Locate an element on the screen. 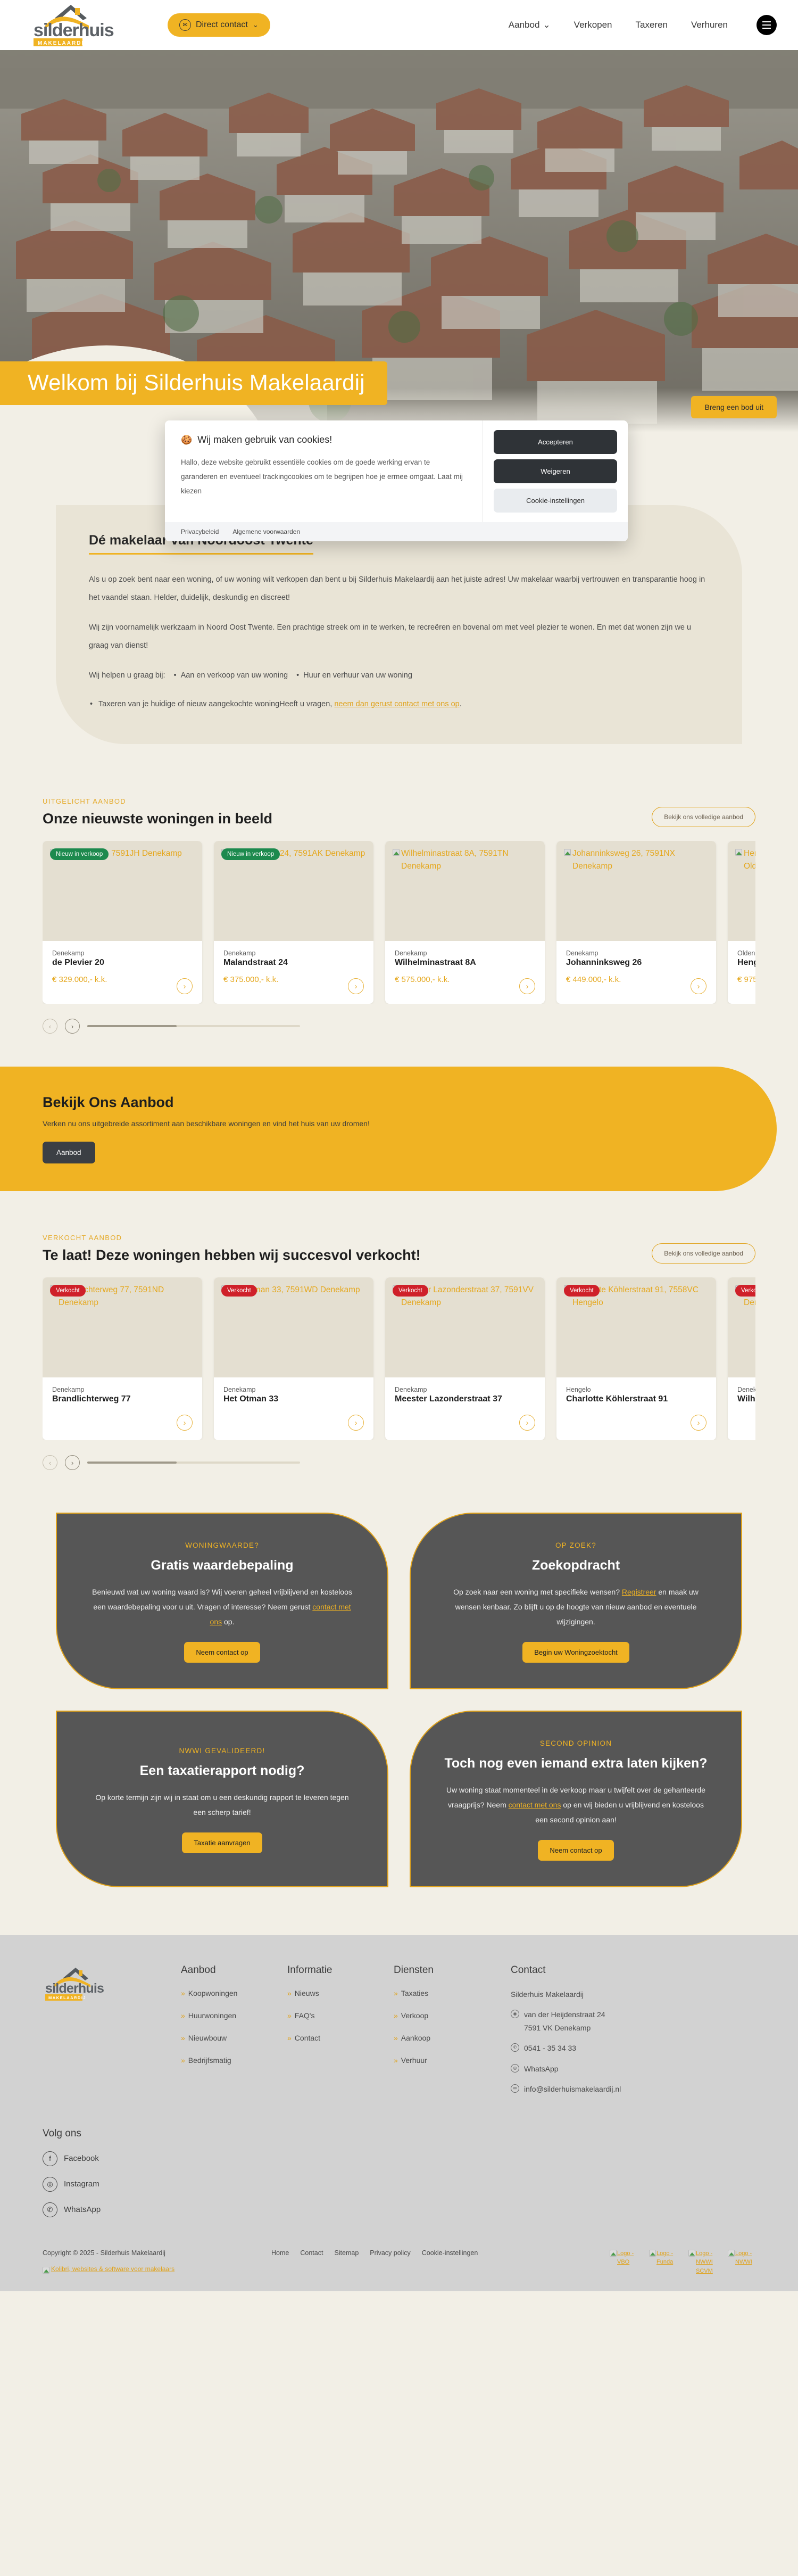 The height and width of the screenshot is (2576, 798). service-button: Taxatie aanvragen is located at coordinates (222, 1842).